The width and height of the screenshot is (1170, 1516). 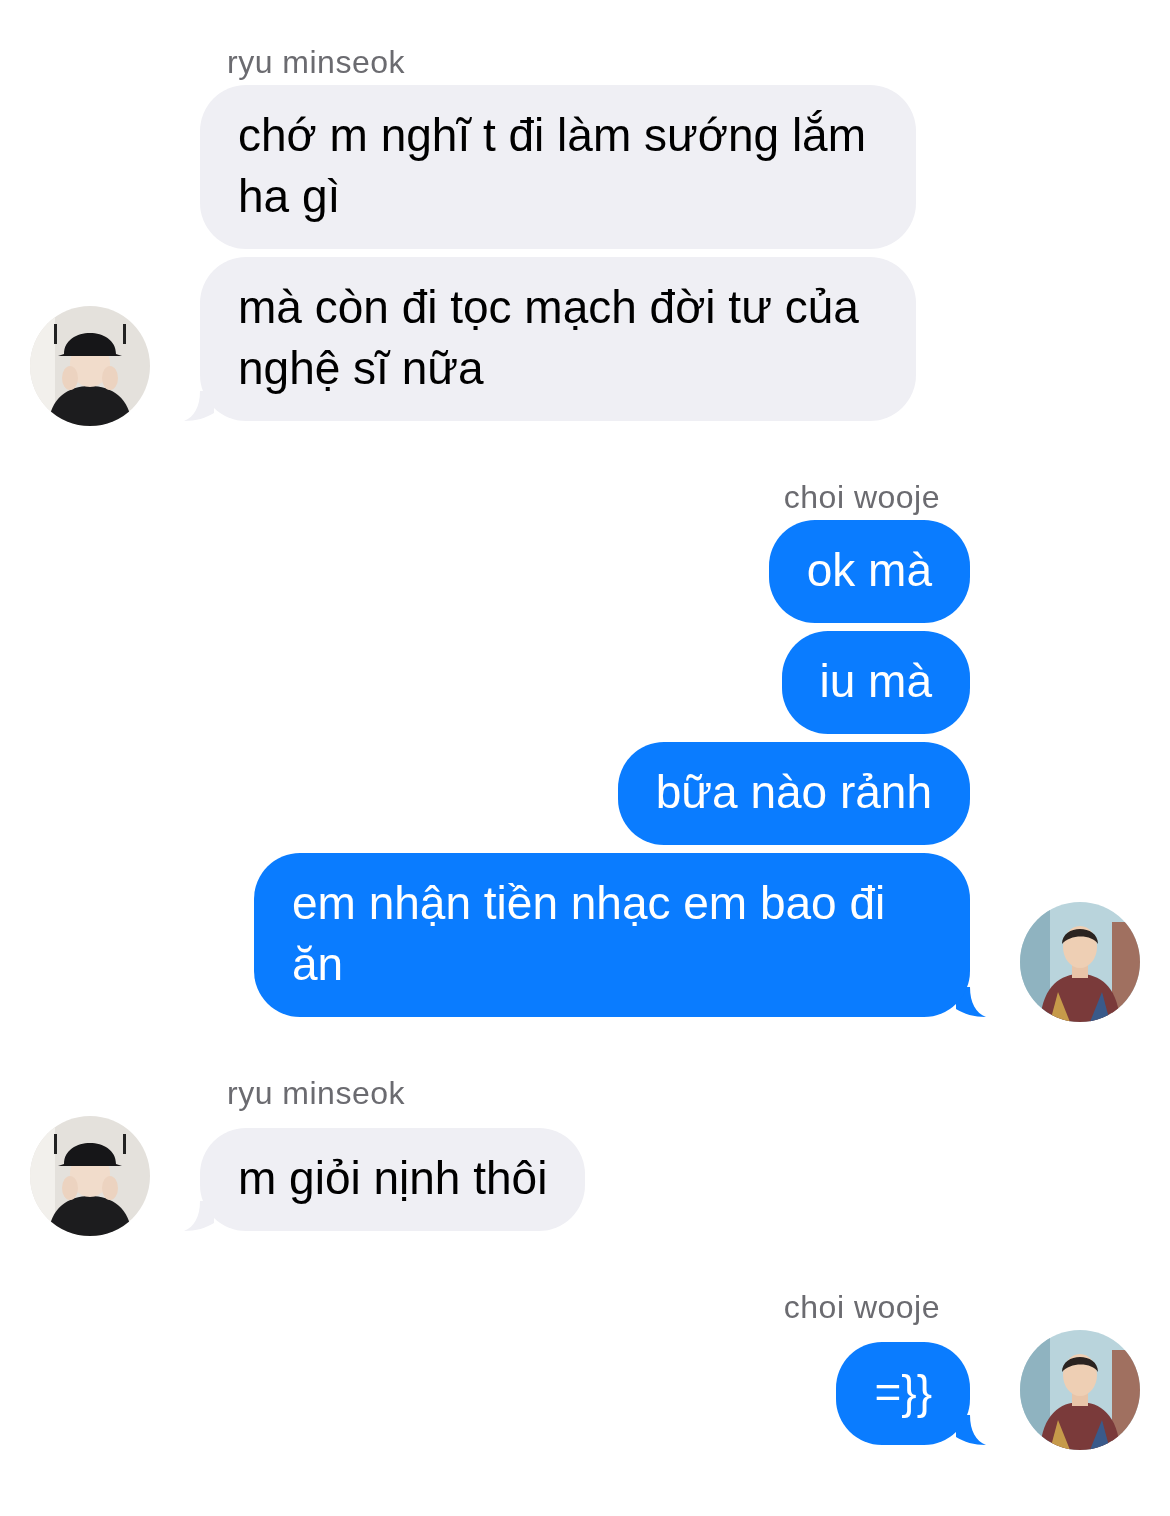 I want to click on message-bubble: ok mà, so click(x=869, y=571).